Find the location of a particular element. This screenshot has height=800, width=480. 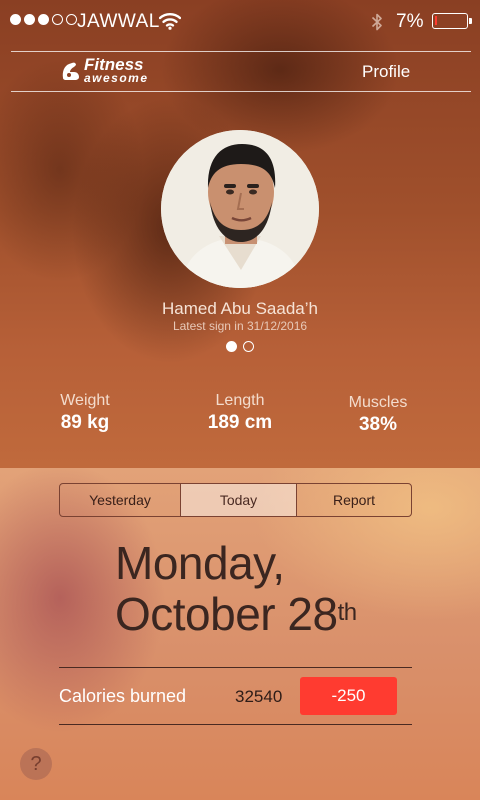

wifi-icon is located at coordinates (170, 24).